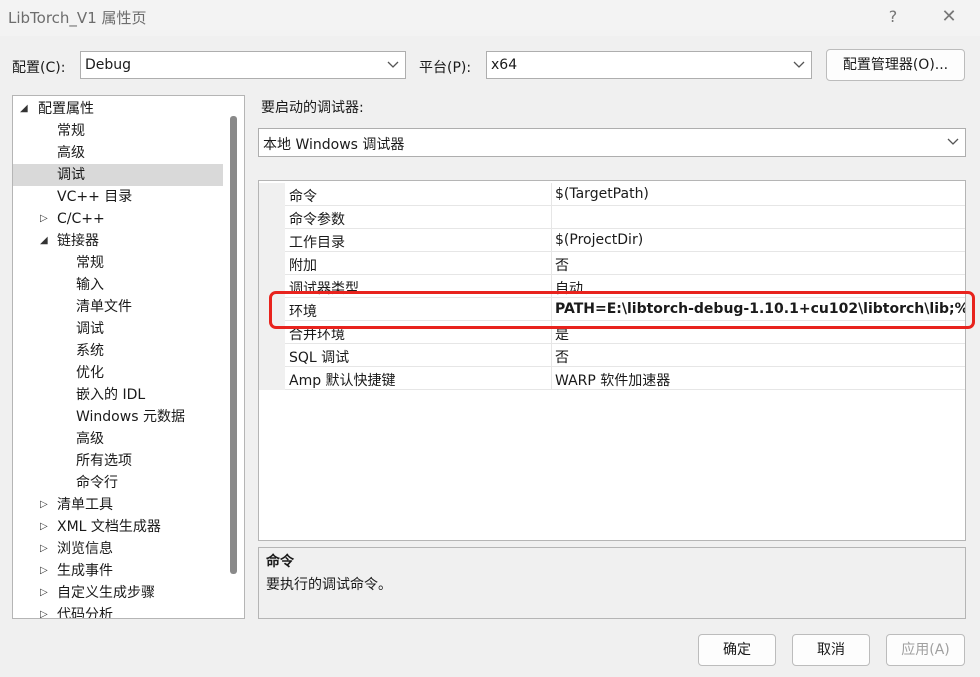 Image resolution: width=980 pixels, height=677 pixels. What do you see at coordinates (233, 345) in the screenshot?
I see `tree-scrollbar` at bounding box center [233, 345].